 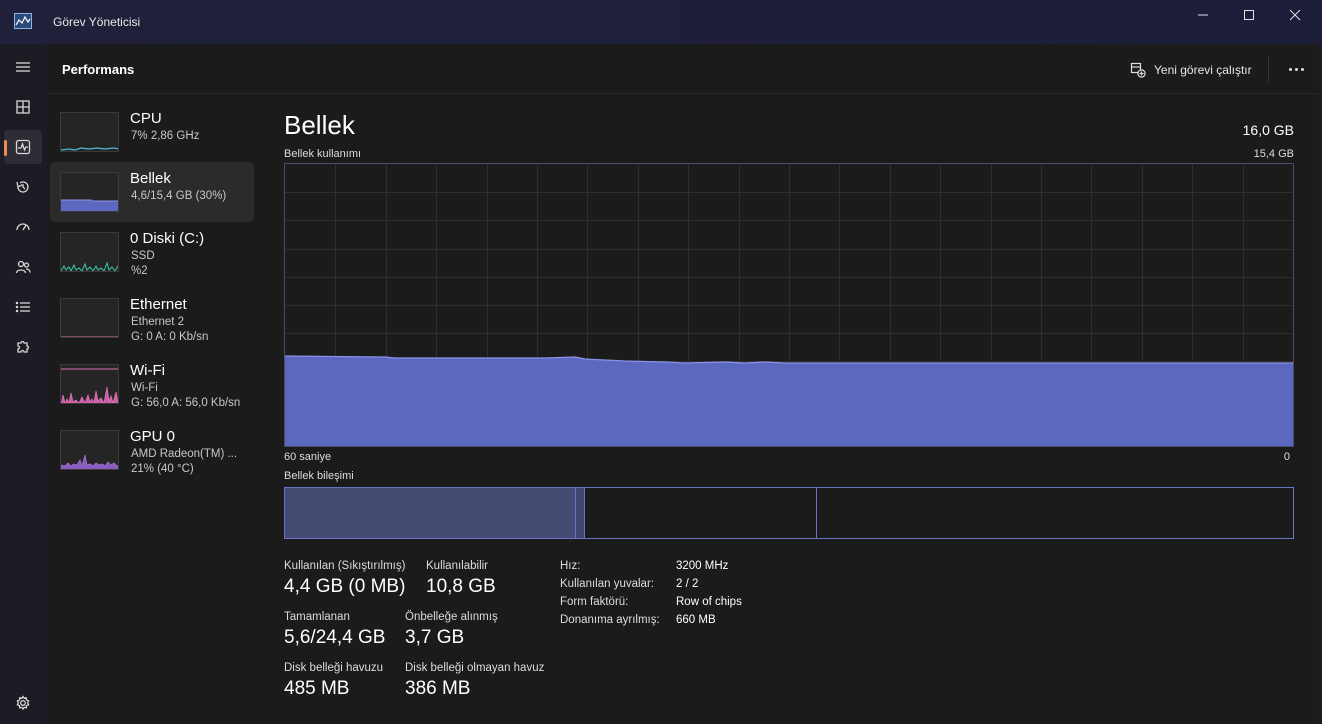 I want to click on pulse-icon, so click(x=23, y=147).